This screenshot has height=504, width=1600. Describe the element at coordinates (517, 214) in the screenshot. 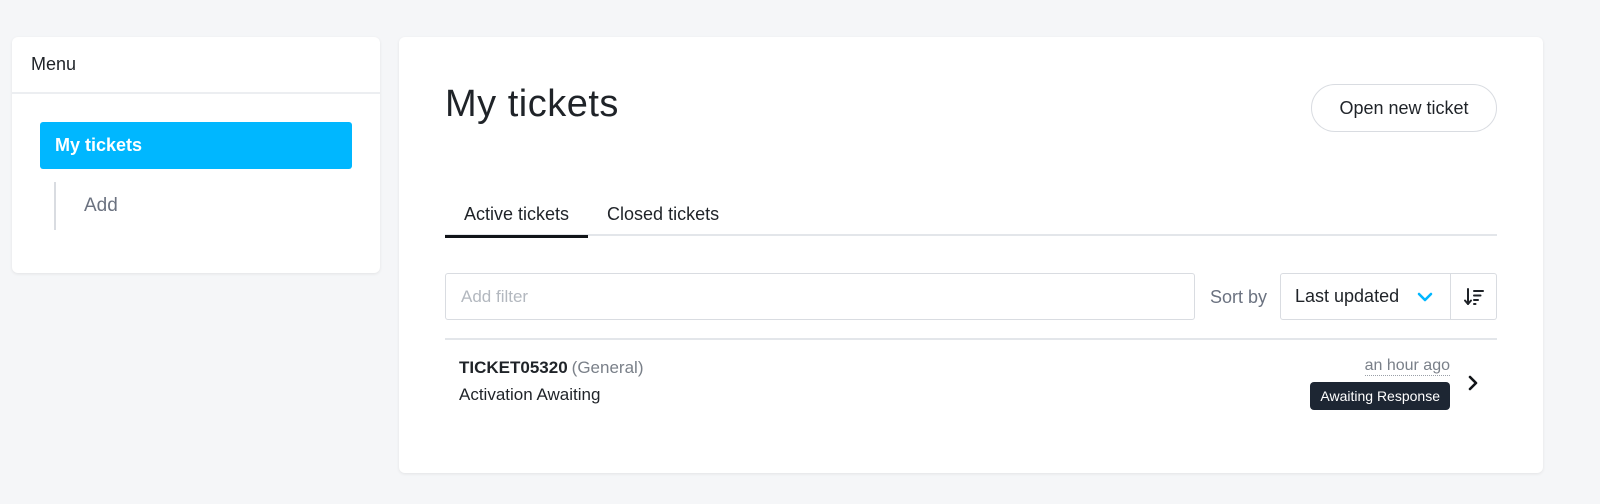

I see `tab-label: Active tickets` at that location.